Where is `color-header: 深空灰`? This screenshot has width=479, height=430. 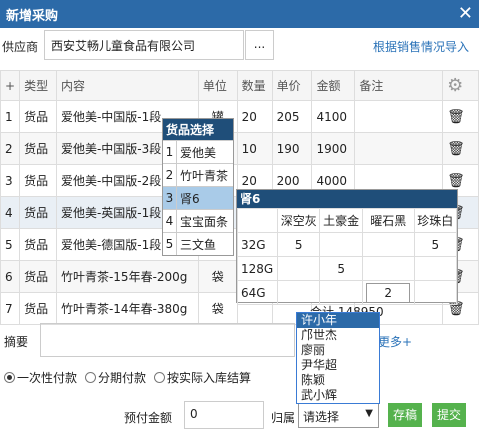 color-header: 深空灰 is located at coordinates (298, 220).